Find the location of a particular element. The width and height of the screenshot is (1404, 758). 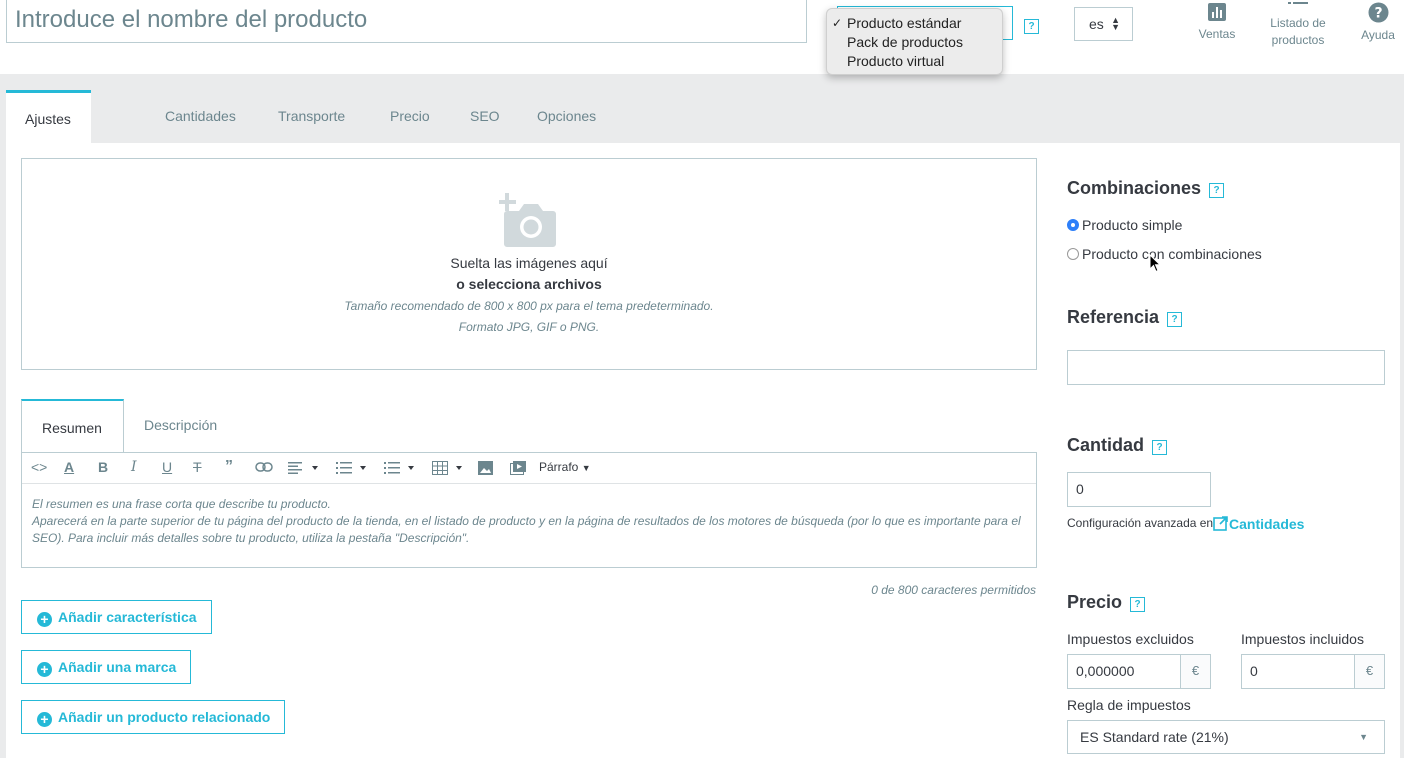

price-title: Precio? is located at coordinates (1106, 602).